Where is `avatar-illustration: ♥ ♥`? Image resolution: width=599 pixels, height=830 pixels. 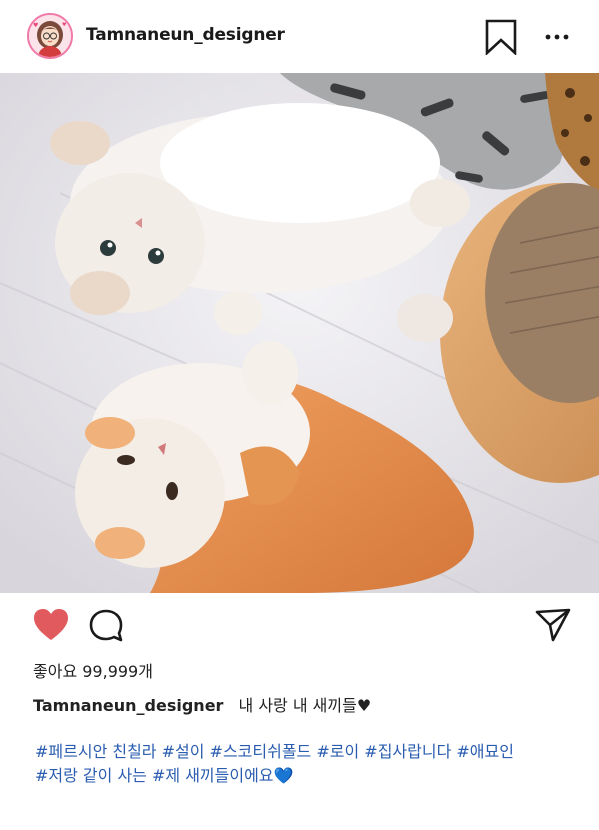 avatar-illustration: ♥ ♥ is located at coordinates (50, 36).